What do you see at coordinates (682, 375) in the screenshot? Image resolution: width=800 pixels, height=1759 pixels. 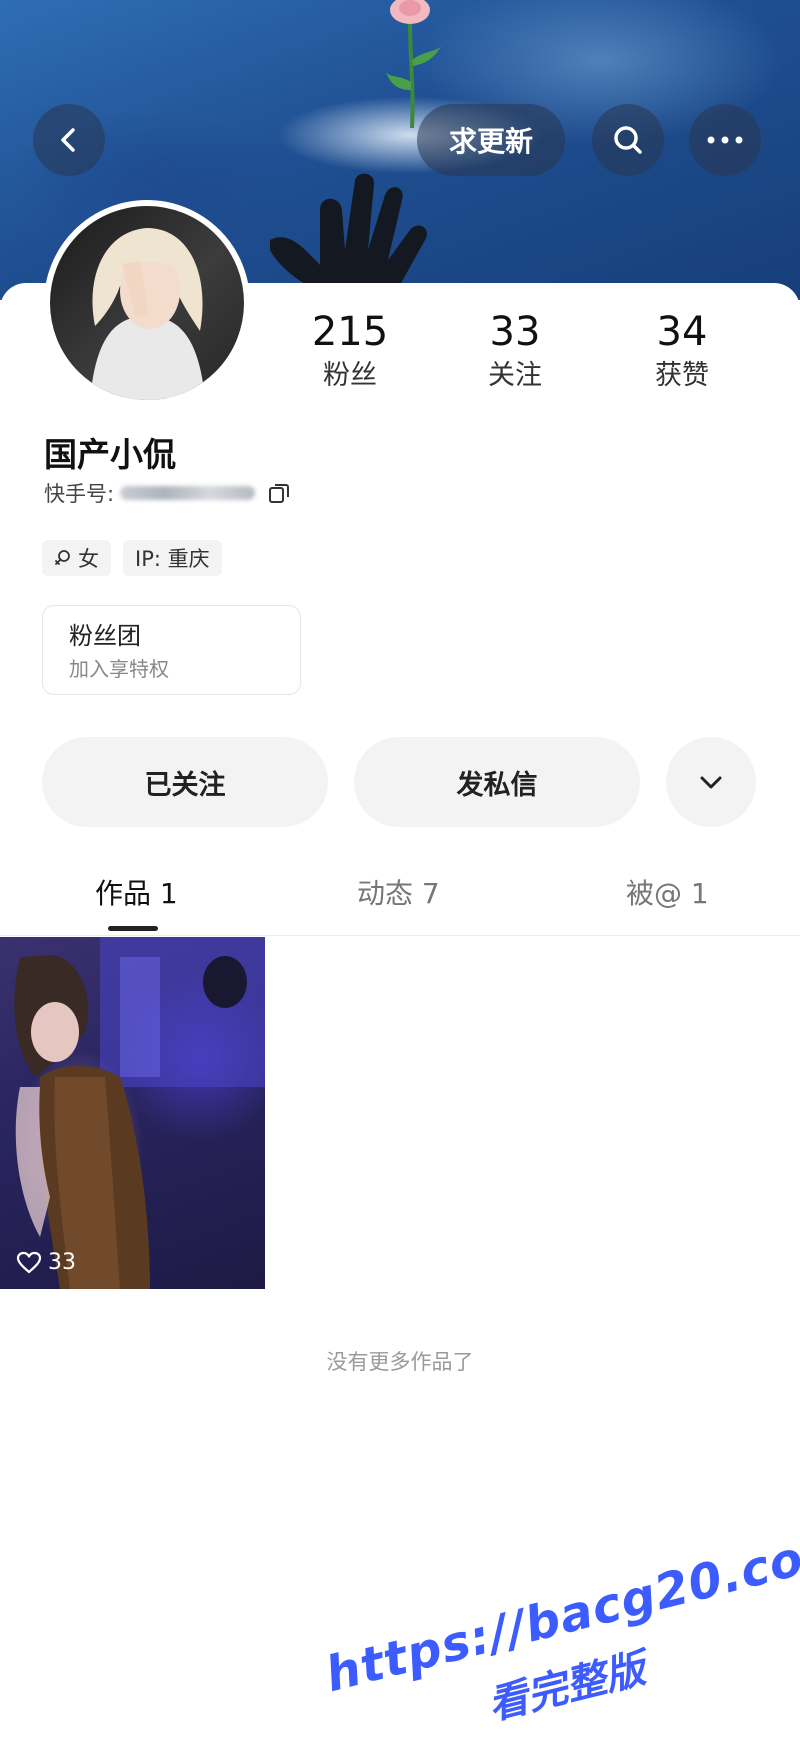 I see `likes-label: 获赞` at bounding box center [682, 375].